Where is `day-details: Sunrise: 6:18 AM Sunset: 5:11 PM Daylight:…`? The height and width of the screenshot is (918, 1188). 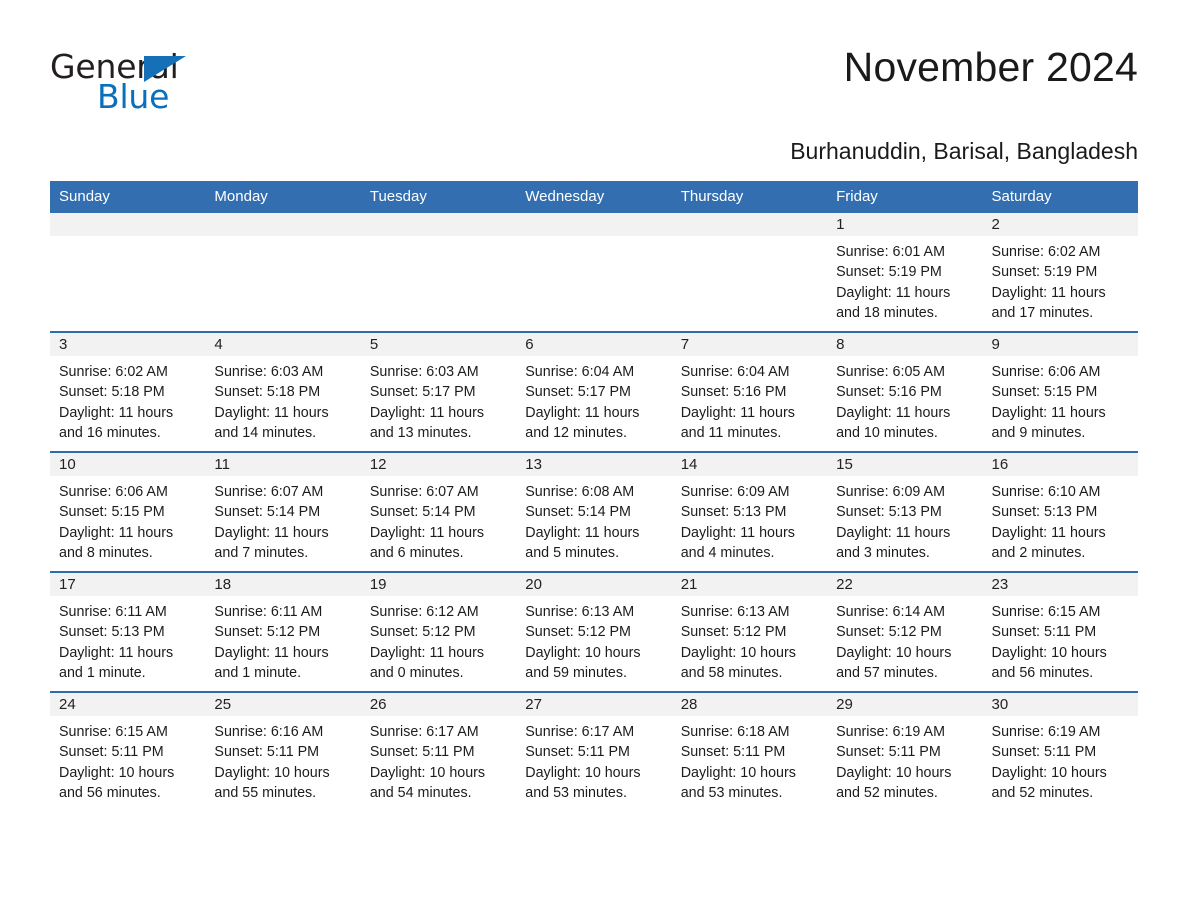 day-details: Sunrise: 6:18 AM Sunset: 5:11 PM Daylight:… is located at coordinates (749, 759).